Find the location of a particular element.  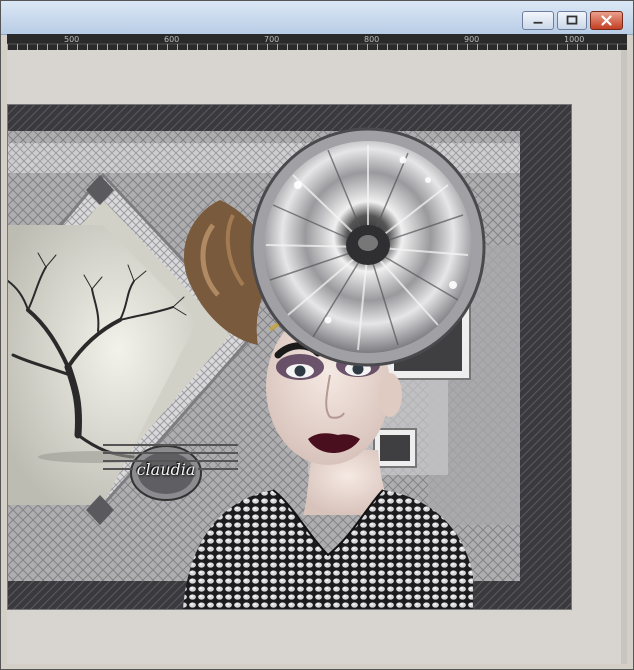

signature-watermark: claudia is located at coordinates (166, 474).